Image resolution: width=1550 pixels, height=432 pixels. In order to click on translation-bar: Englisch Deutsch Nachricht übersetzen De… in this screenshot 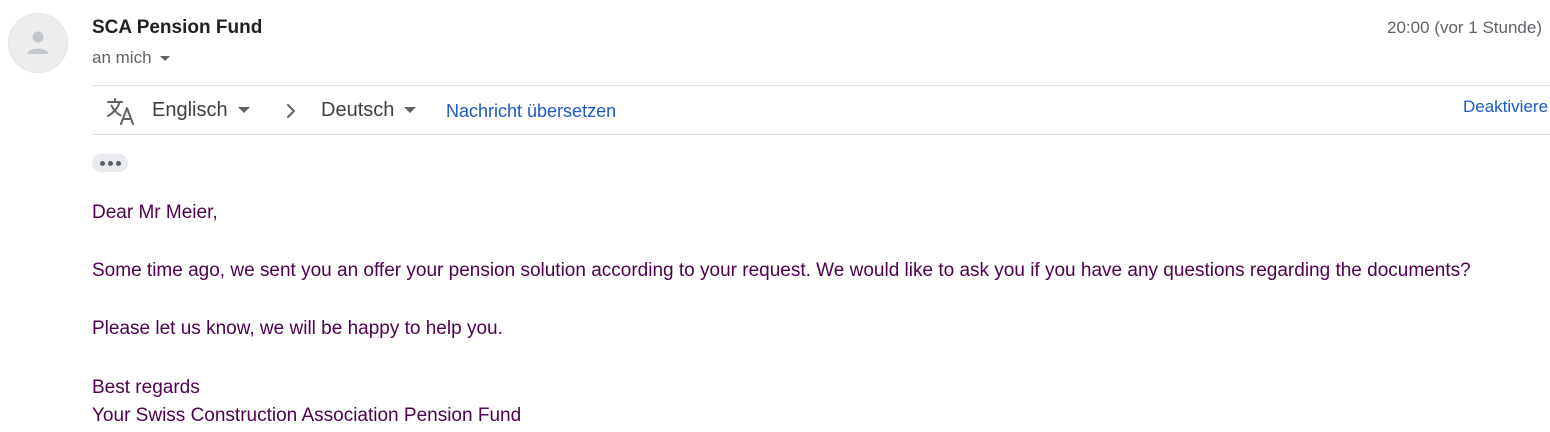, I will do `click(821, 110)`.